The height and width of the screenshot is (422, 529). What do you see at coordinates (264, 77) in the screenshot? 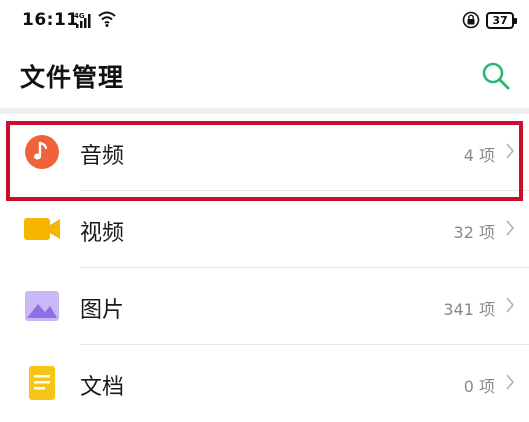
I see `title-bar: 文件管理` at bounding box center [264, 77].